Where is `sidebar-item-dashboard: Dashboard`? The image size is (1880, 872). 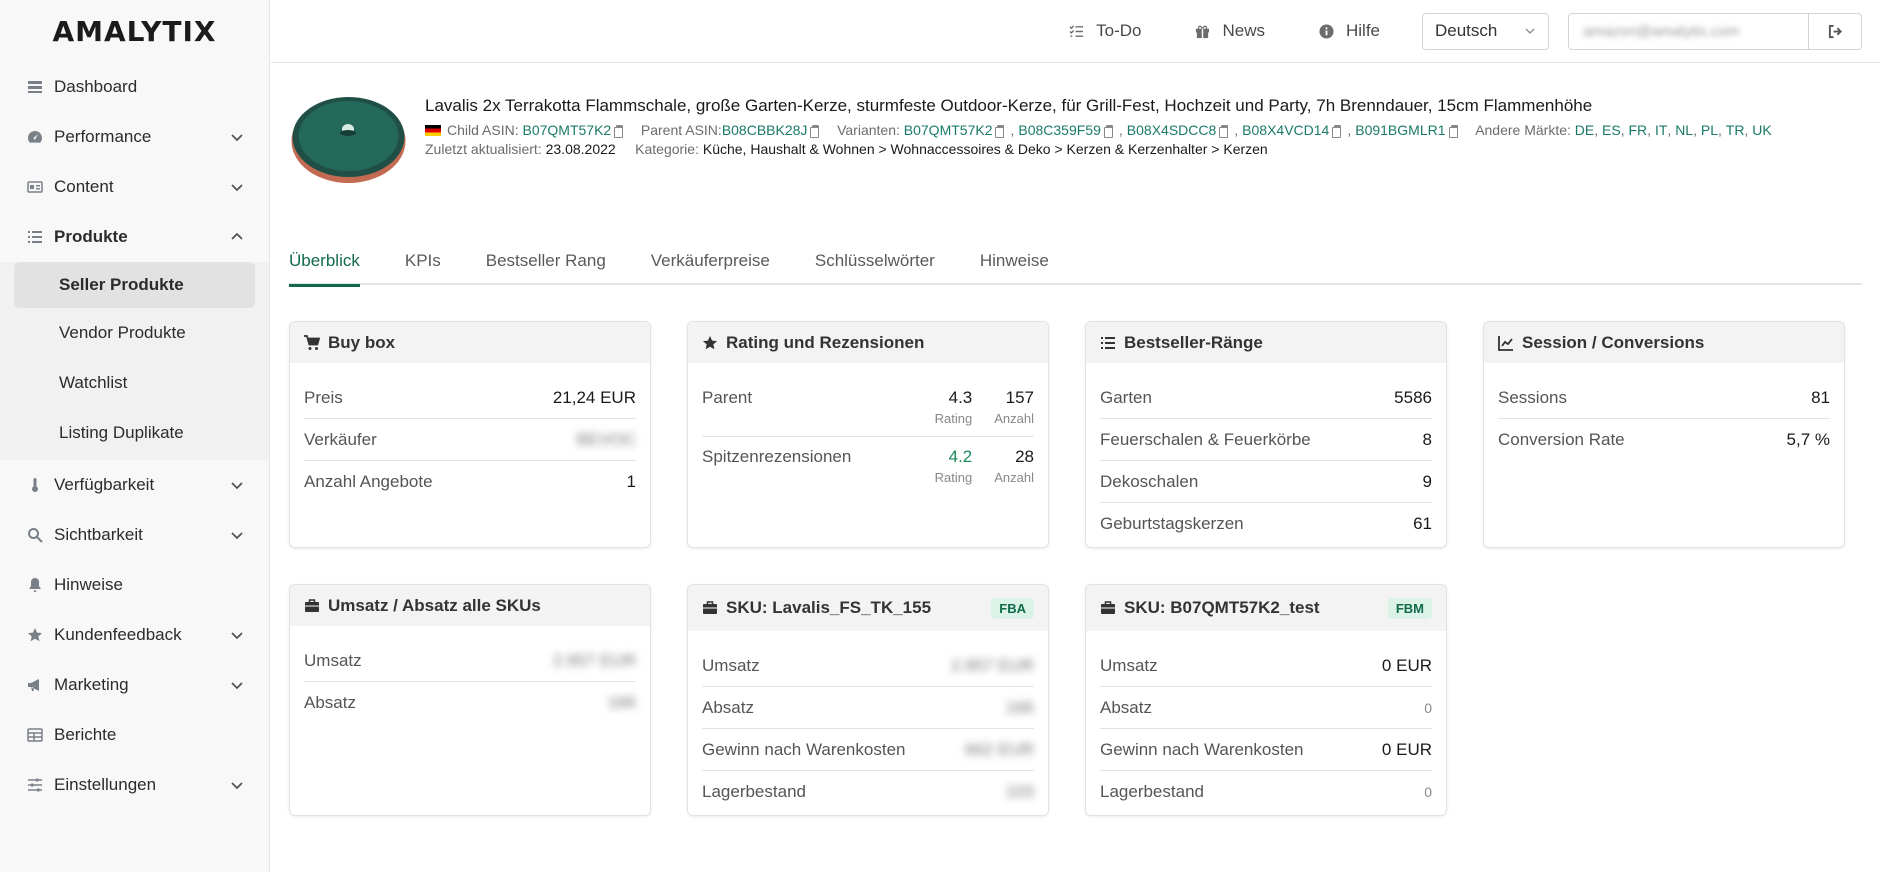
sidebar-item-dashboard: Dashboard is located at coordinates (134, 87).